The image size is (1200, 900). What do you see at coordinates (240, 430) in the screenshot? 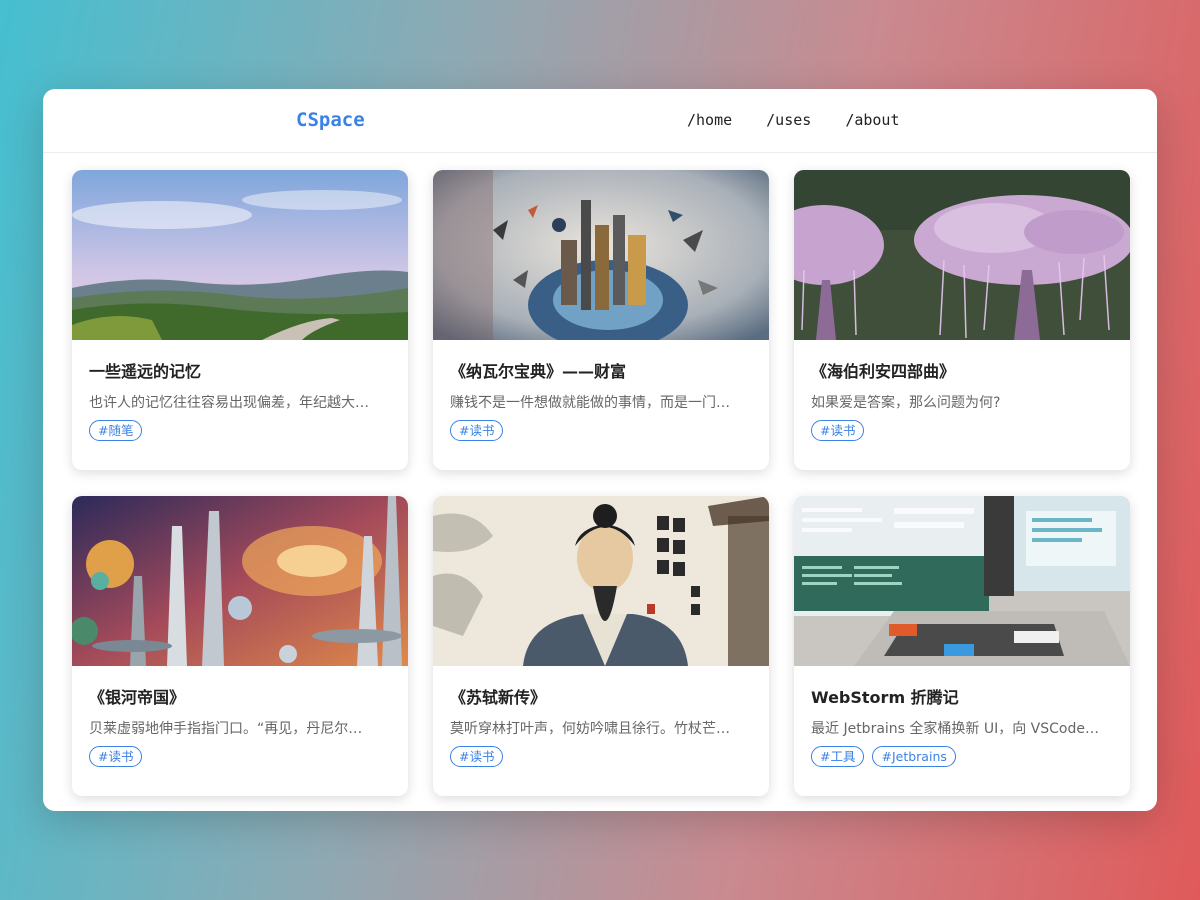
I see `post-tags: #随笔` at bounding box center [240, 430].